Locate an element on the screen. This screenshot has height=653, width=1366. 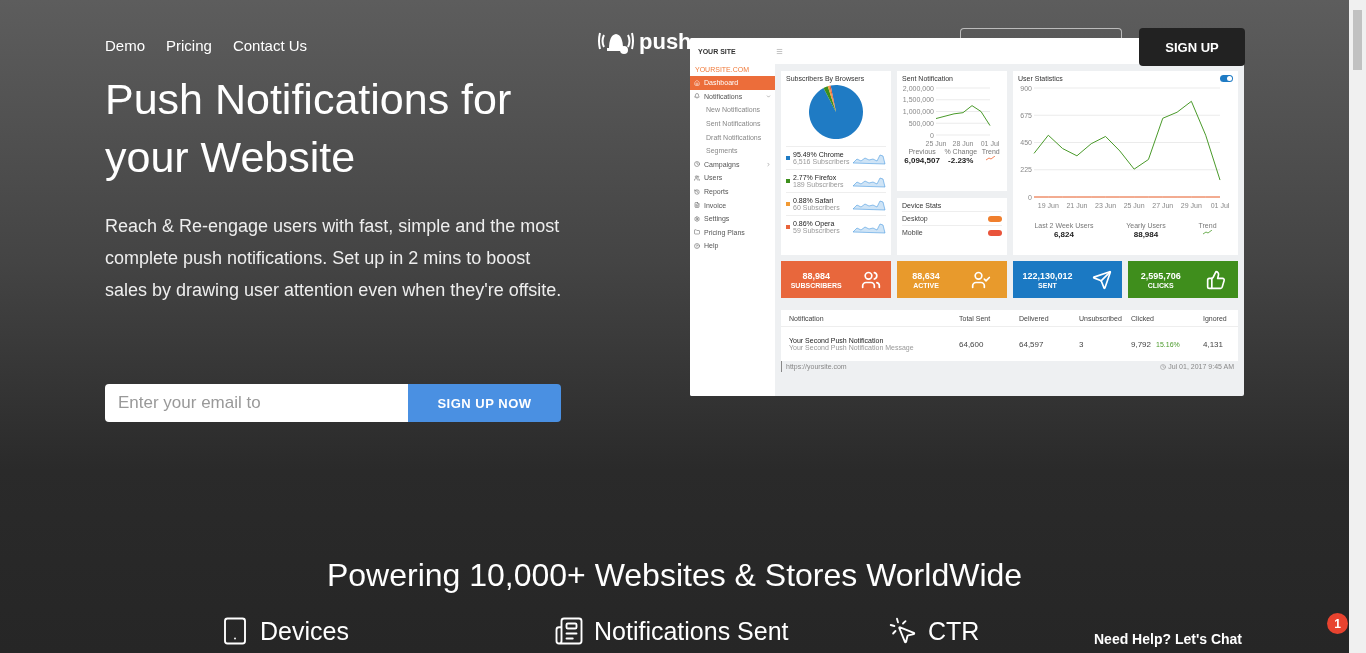
table-cell-text: 64,600 is located at coordinates (972, 344).